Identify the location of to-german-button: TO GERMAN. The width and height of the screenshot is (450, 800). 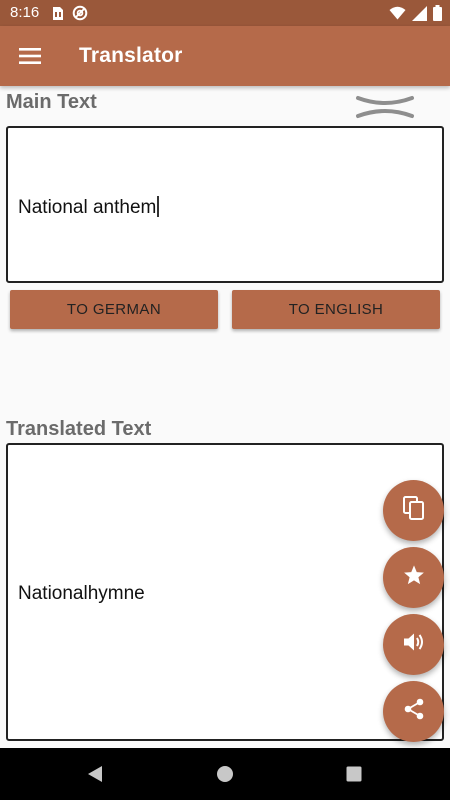
(114, 309).